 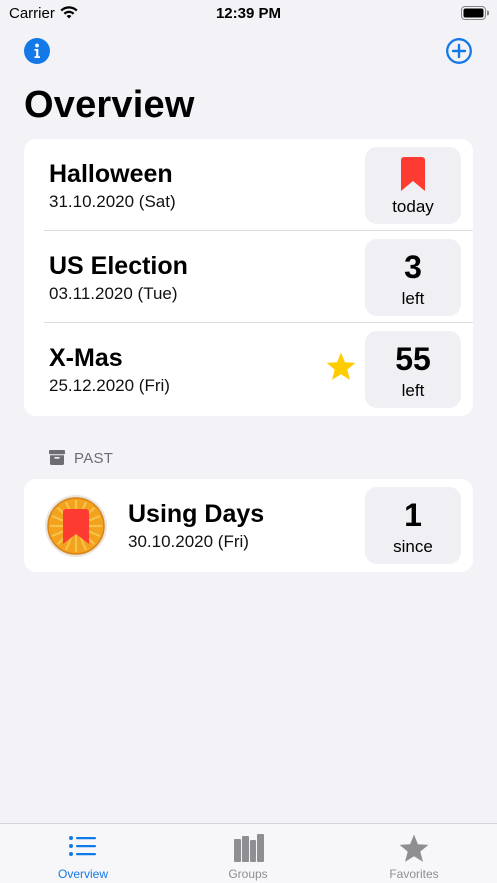 I want to click on status-bar: Carrier 12:39 PM, so click(x=248, y=14).